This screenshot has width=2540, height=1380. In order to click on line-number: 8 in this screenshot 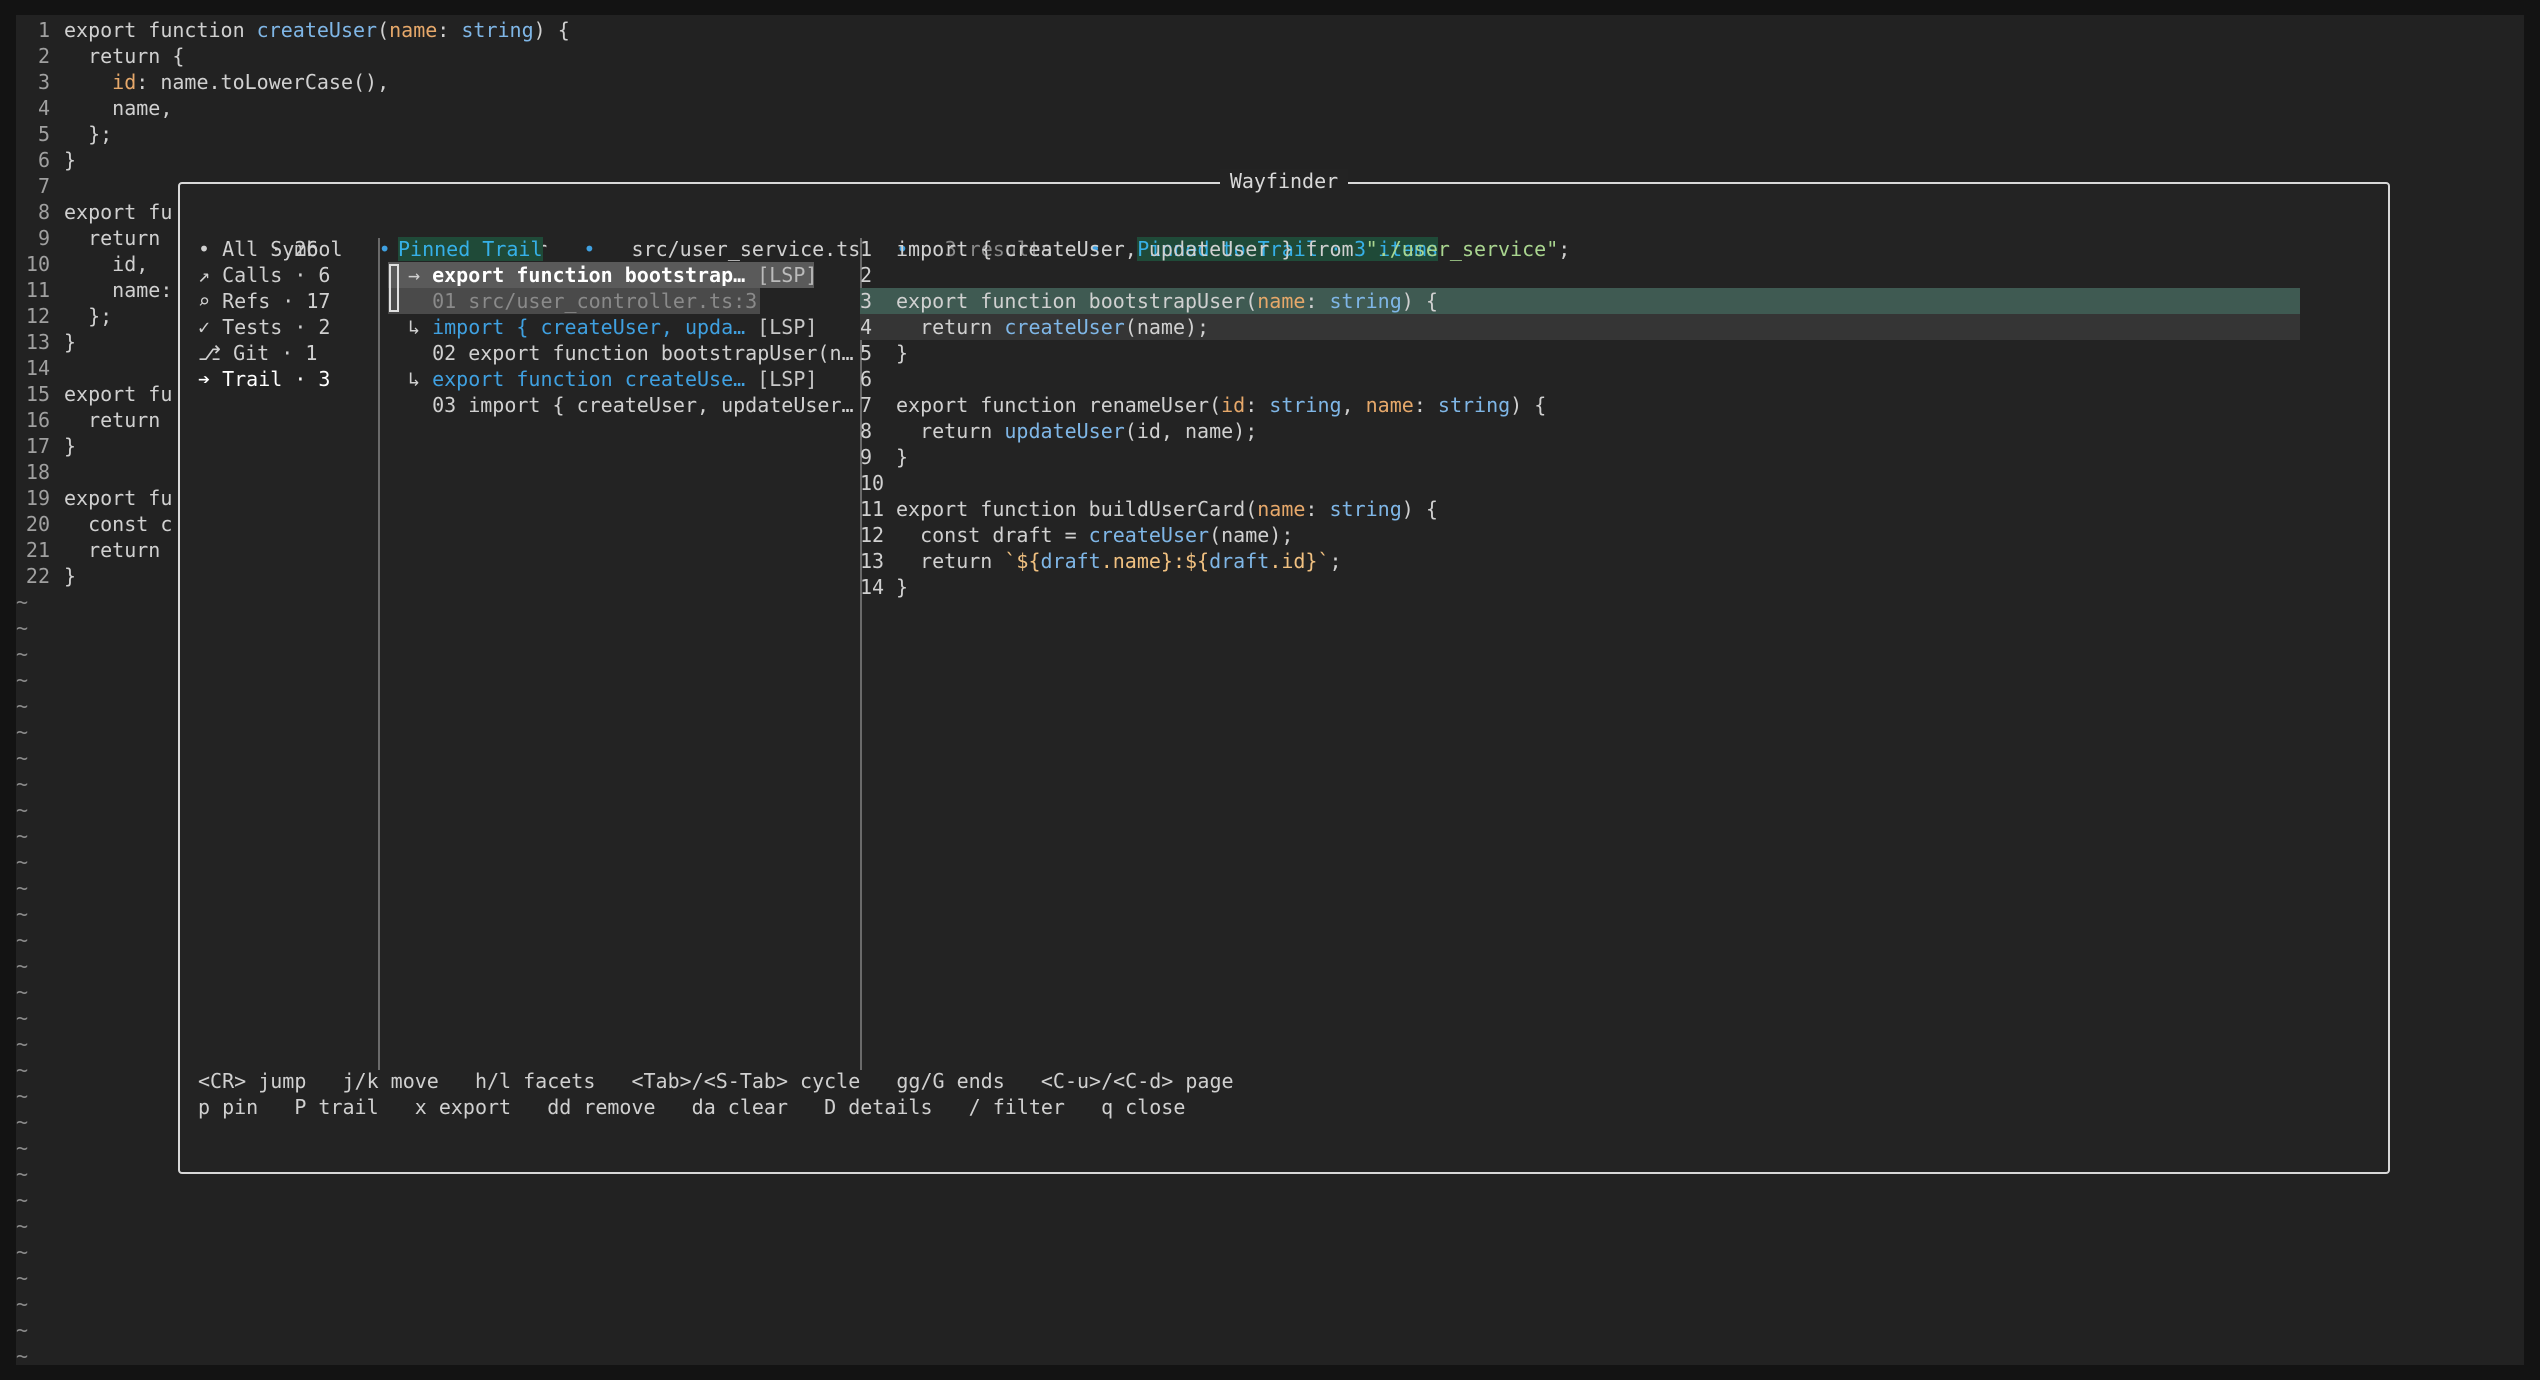, I will do `click(43, 212)`.